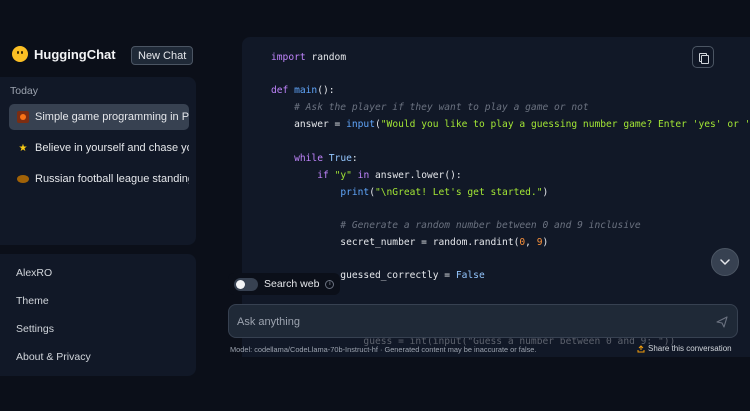 The width and height of the screenshot is (750, 411). I want to click on conversation-item-football: Russian football league standings, so click(99, 179).